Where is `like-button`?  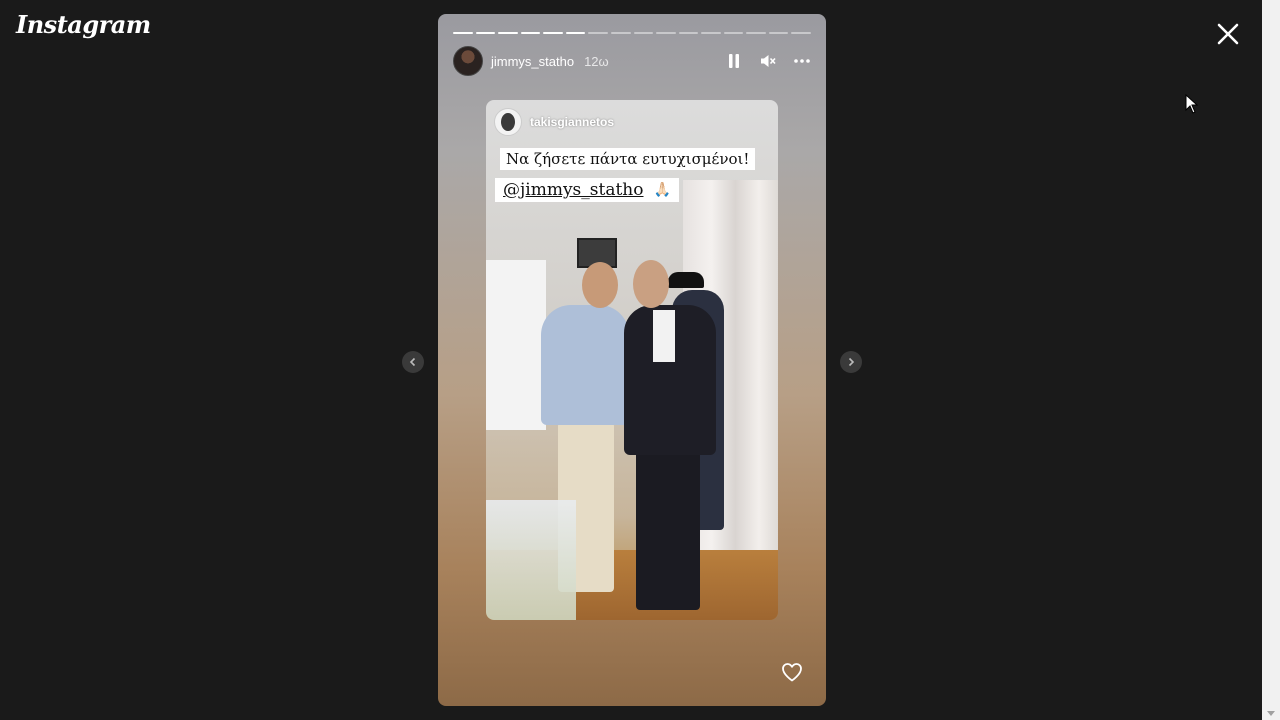
like-button is located at coordinates (792, 672).